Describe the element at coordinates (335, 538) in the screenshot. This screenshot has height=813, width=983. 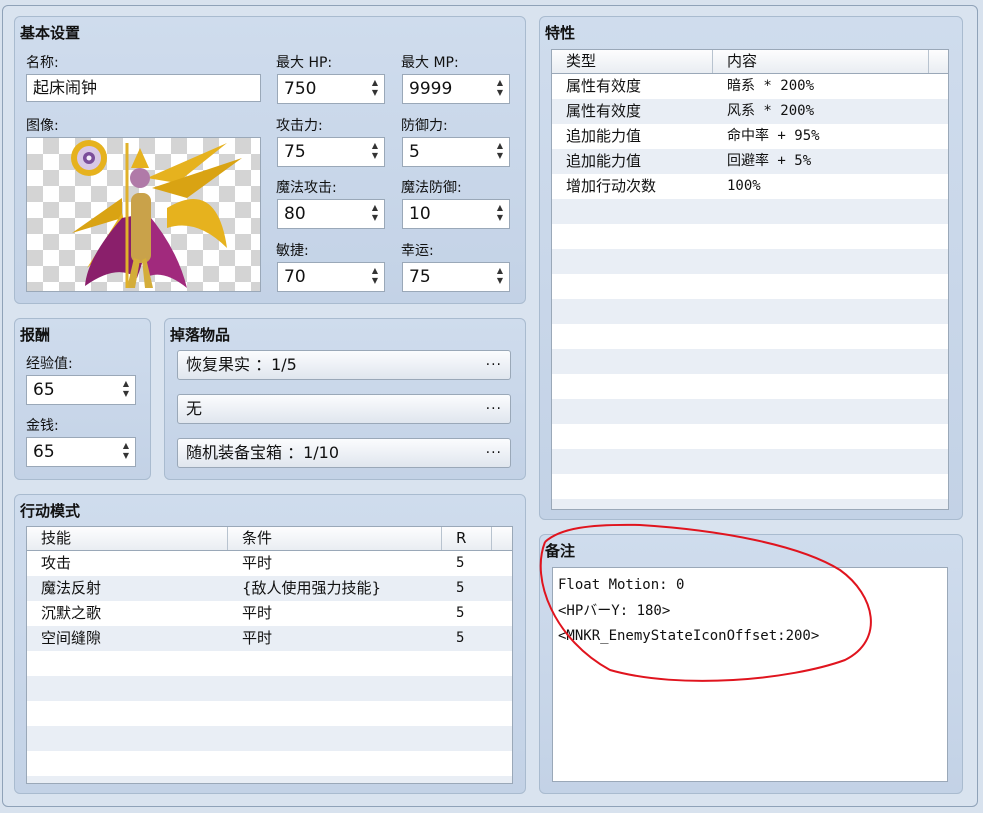
I see `column-condition: 条件` at that location.